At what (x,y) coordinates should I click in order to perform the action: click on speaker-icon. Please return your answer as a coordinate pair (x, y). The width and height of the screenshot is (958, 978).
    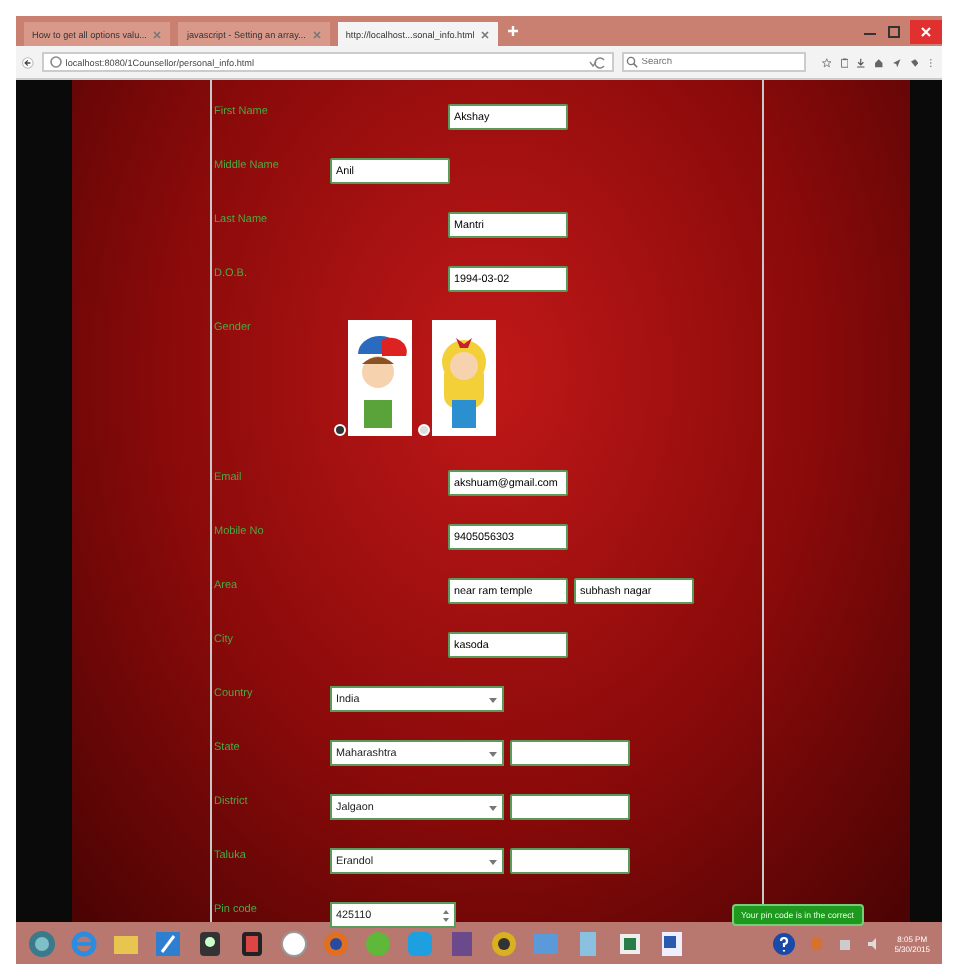
    Looking at the image, I should click on (873, 943).